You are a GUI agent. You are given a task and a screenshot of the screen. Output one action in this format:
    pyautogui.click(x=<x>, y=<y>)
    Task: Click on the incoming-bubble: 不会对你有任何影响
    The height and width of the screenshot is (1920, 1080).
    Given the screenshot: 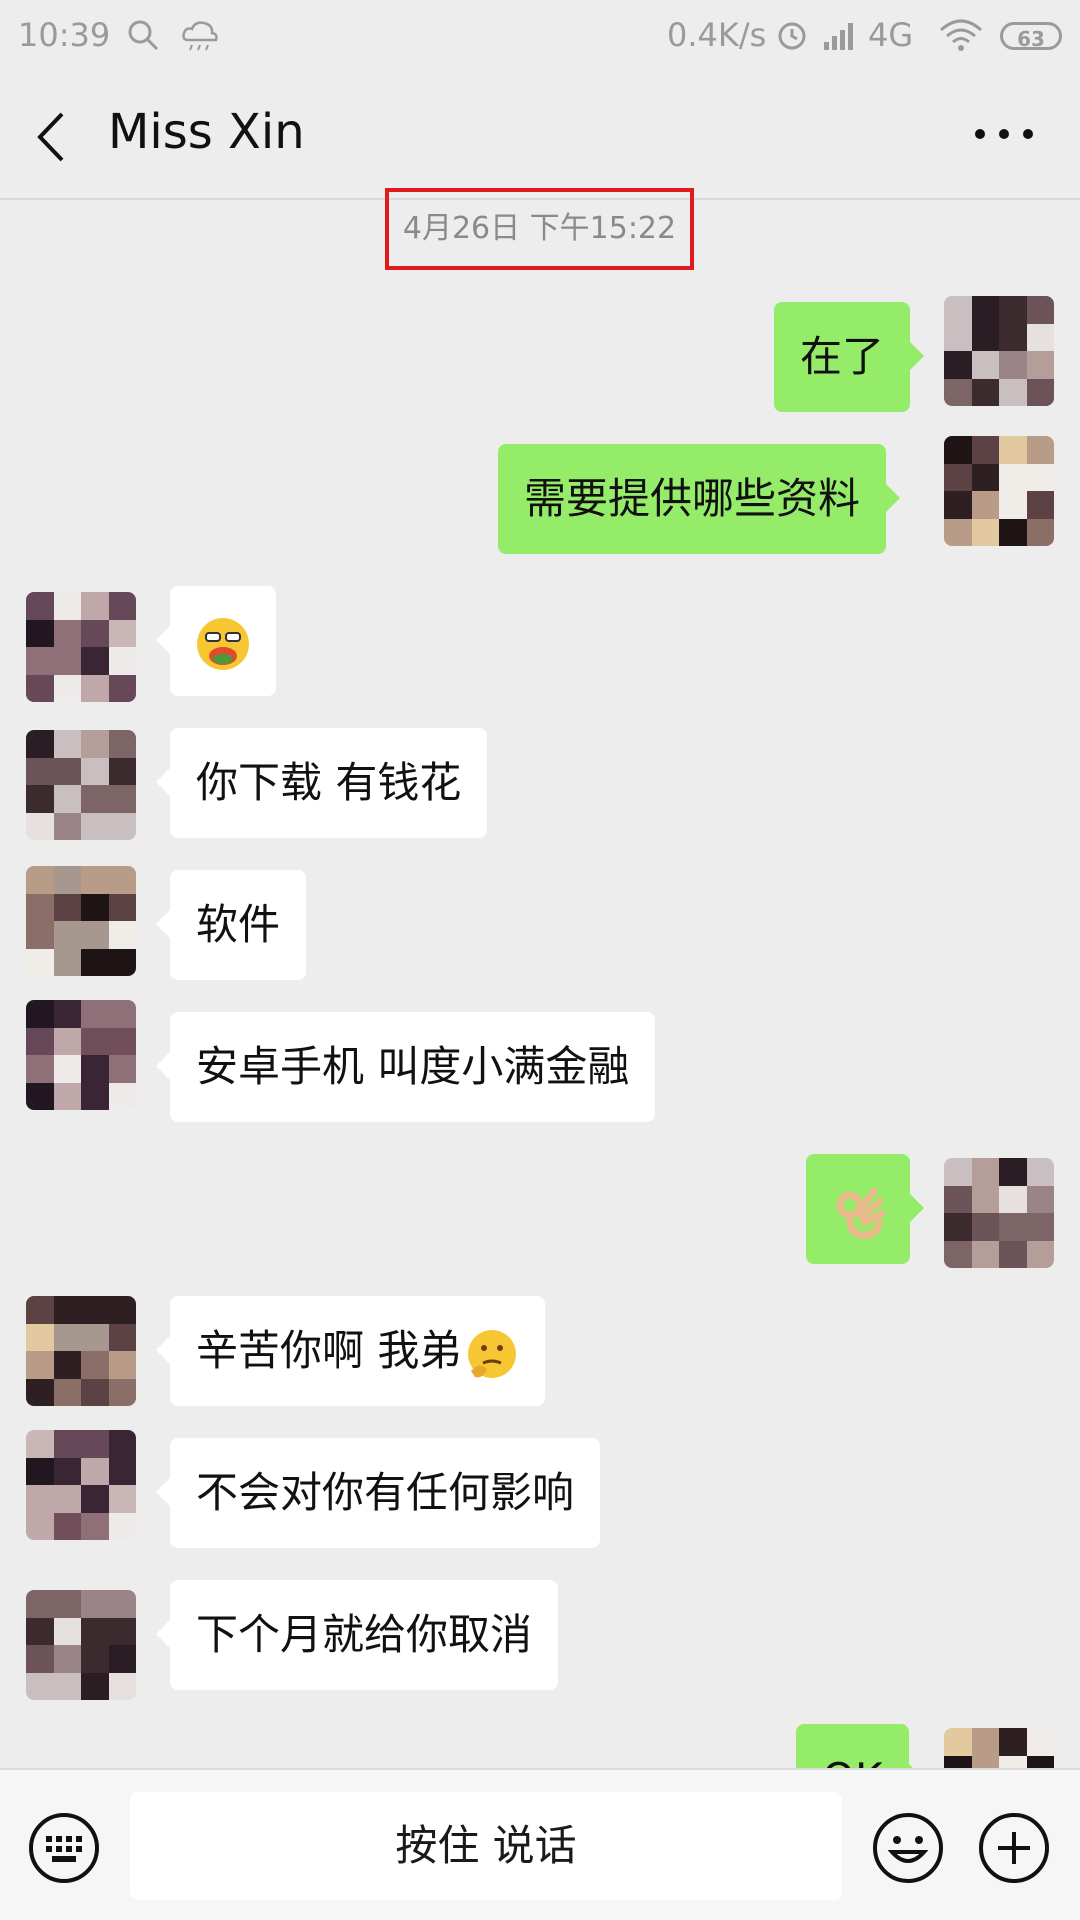 What is the action you would take?
    pyautogui.click(x=378, y=1493)
    